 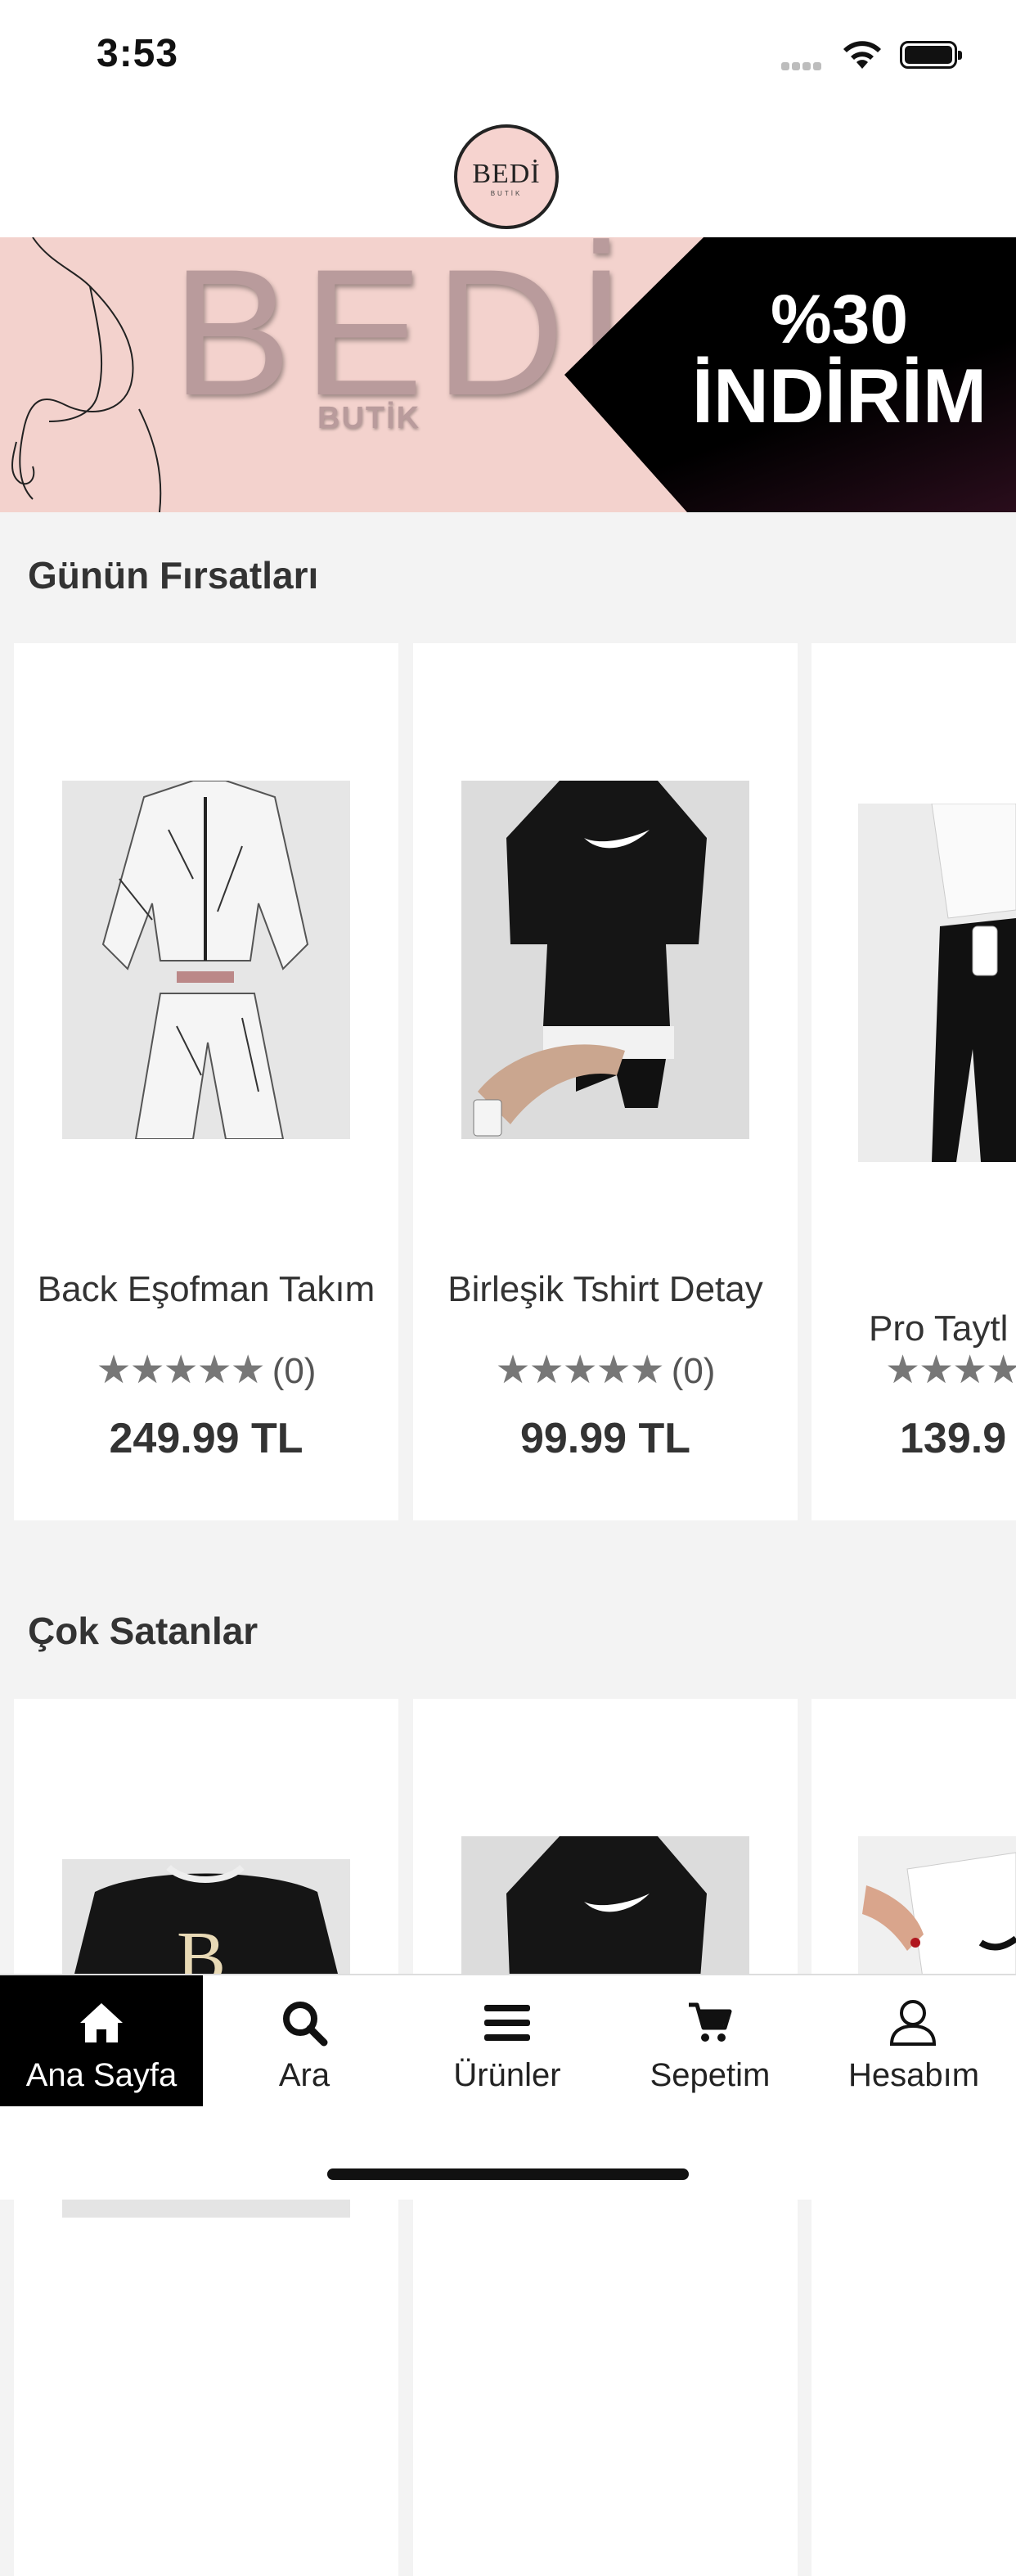 What do you see at coordinates (802, 67) in the screenshot?
I see `cellular-signal-icon` at bounding box center [802, 67].